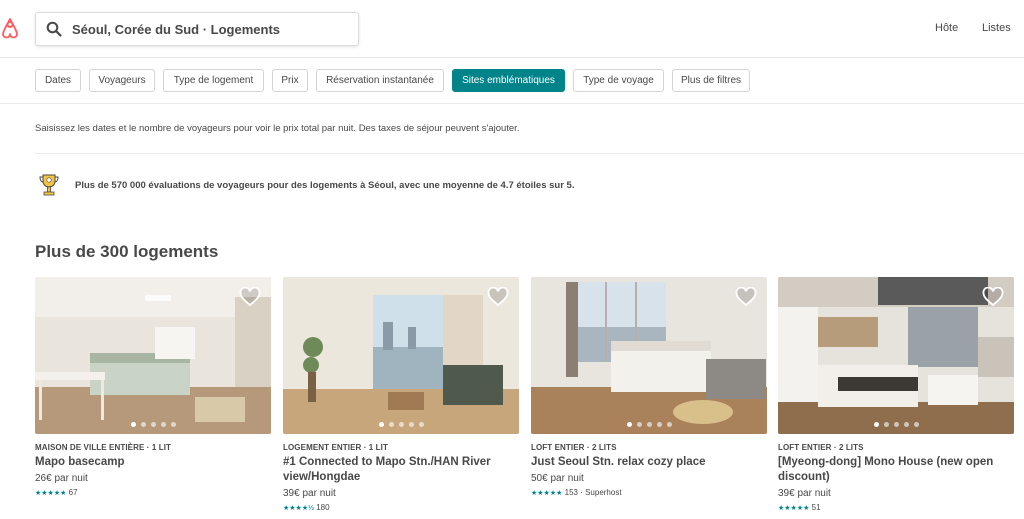 This screenshot has height=519, width=1024. I want to click on review-count: 153 · Superhost, so click(593, 492).